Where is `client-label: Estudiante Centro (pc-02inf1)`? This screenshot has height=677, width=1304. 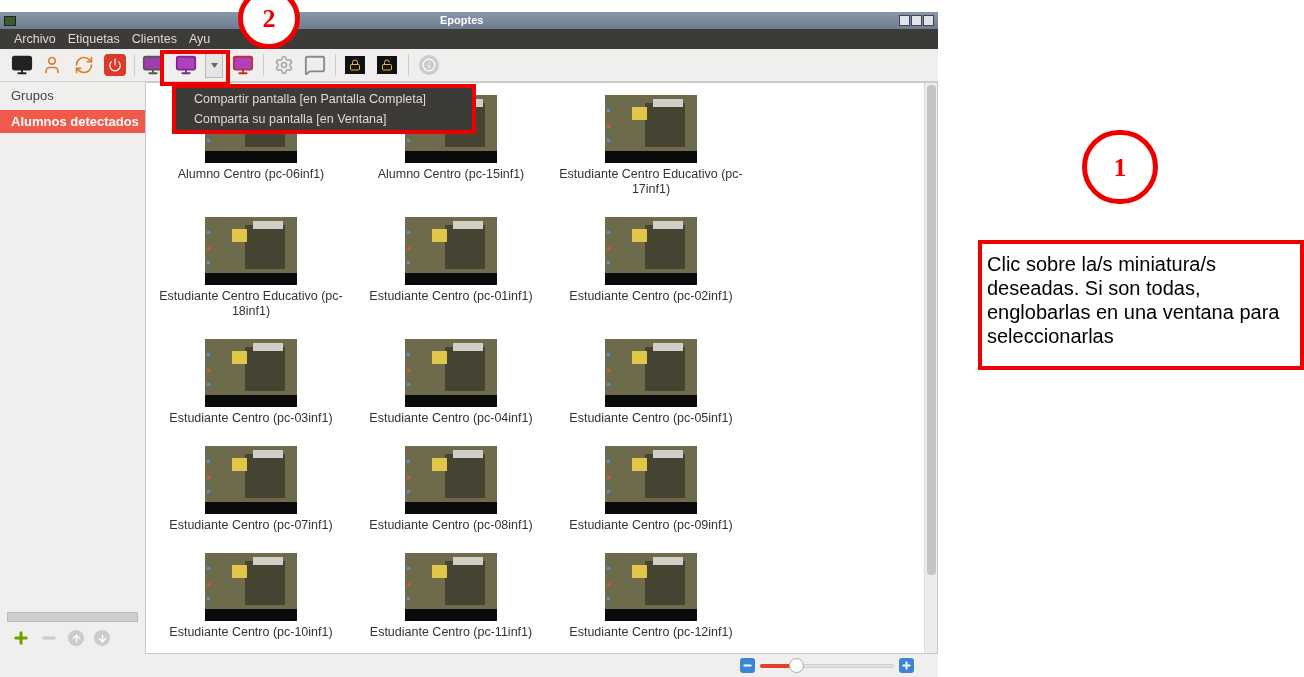 client-label: Estudiante Centro (pc-02inf1) is located at coordinates (651, 296).